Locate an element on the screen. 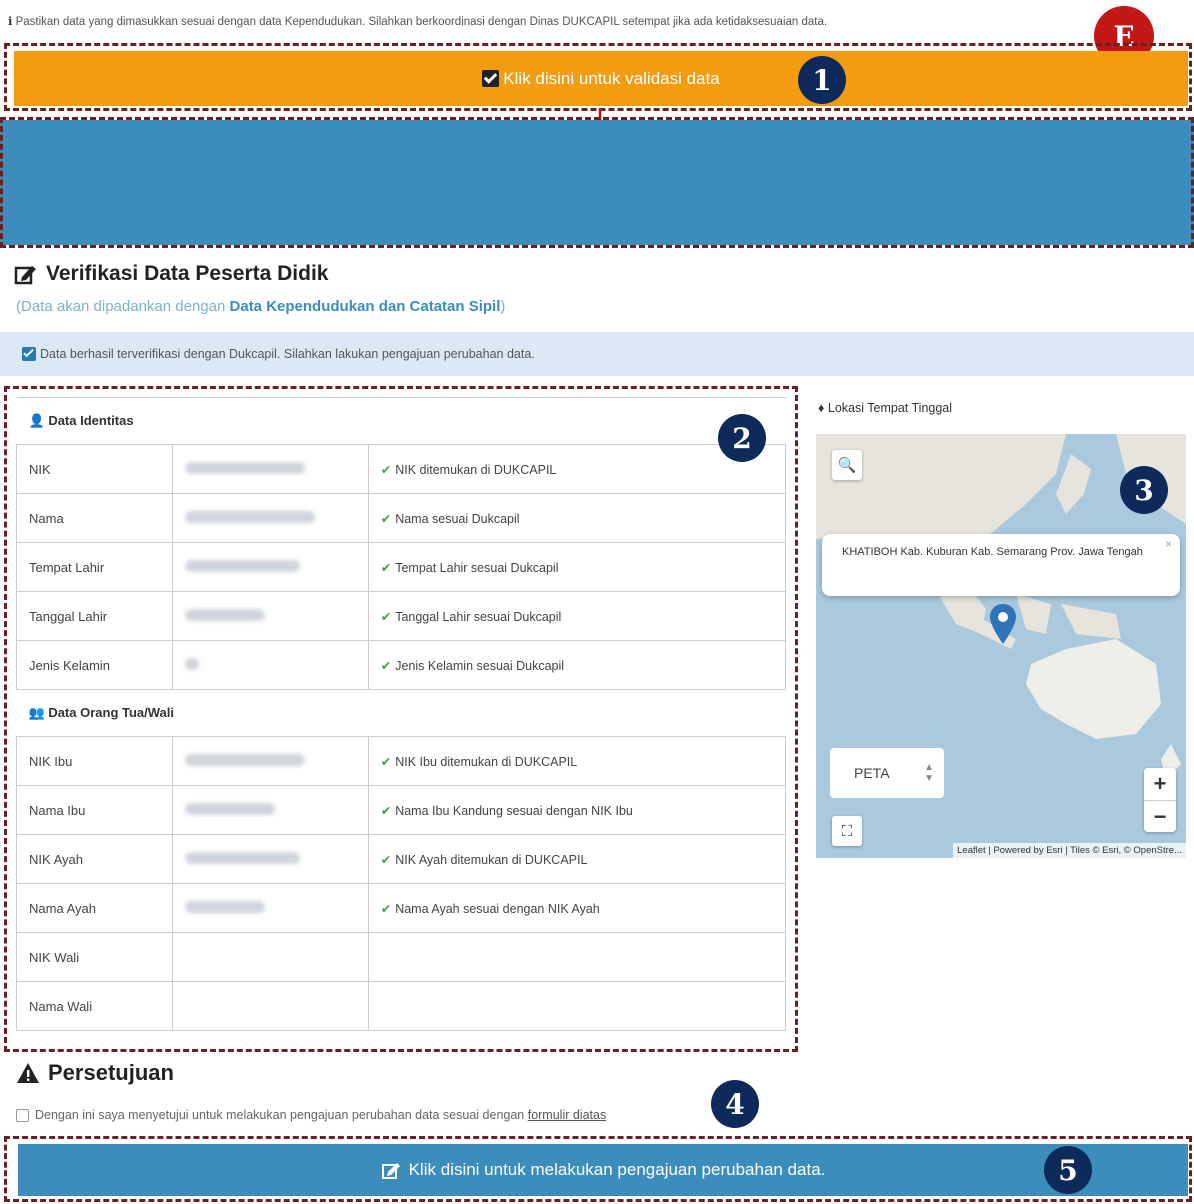 The width and height of the screenshot is (1194, 1204). consent-link: formulir diatas is located at coordinates (567, 1115).